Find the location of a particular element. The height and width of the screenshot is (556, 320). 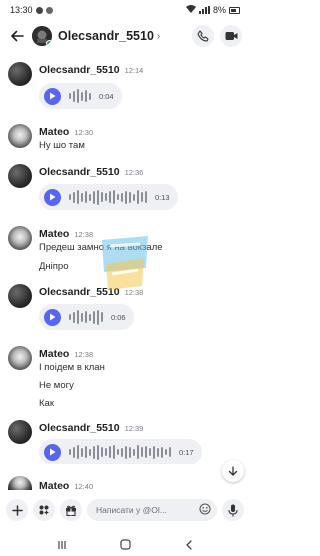

microphone-icon is located at coordinates (233, 510).